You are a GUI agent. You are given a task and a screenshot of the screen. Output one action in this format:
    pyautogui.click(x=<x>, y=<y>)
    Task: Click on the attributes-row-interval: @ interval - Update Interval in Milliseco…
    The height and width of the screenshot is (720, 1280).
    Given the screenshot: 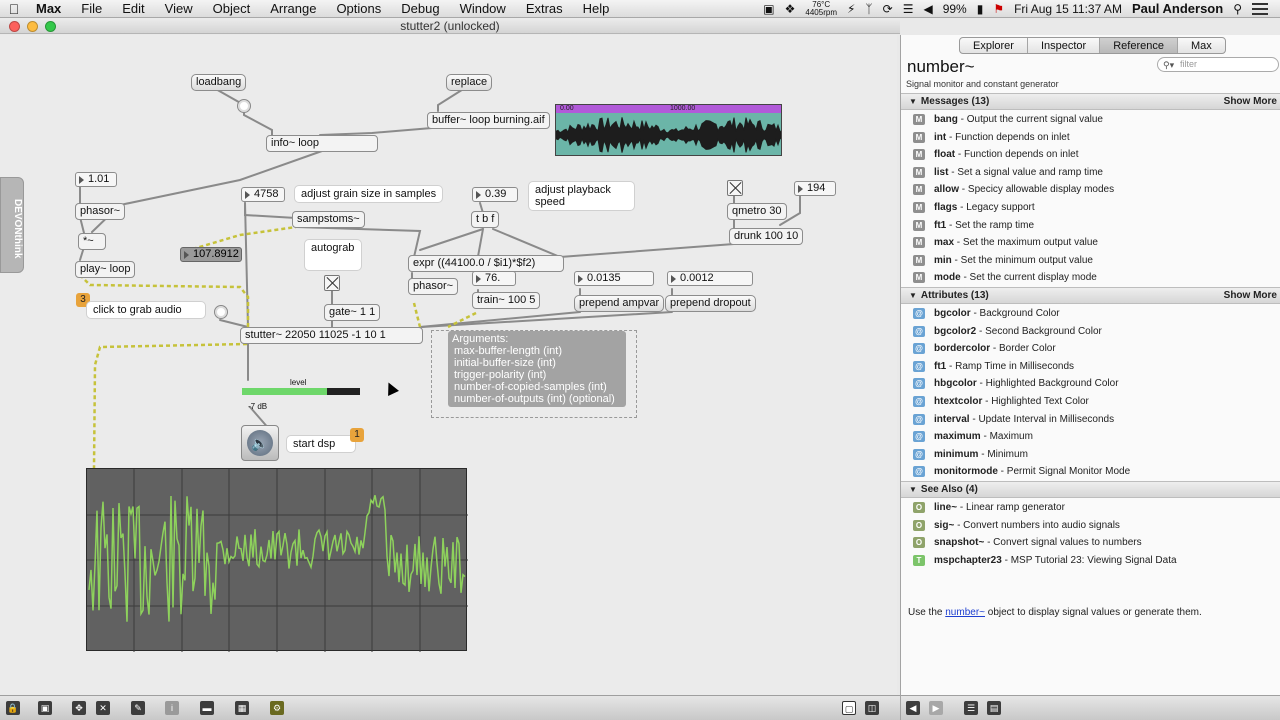 What is the action you would take?
    pyautogui.click(x=1090, y=420)
    